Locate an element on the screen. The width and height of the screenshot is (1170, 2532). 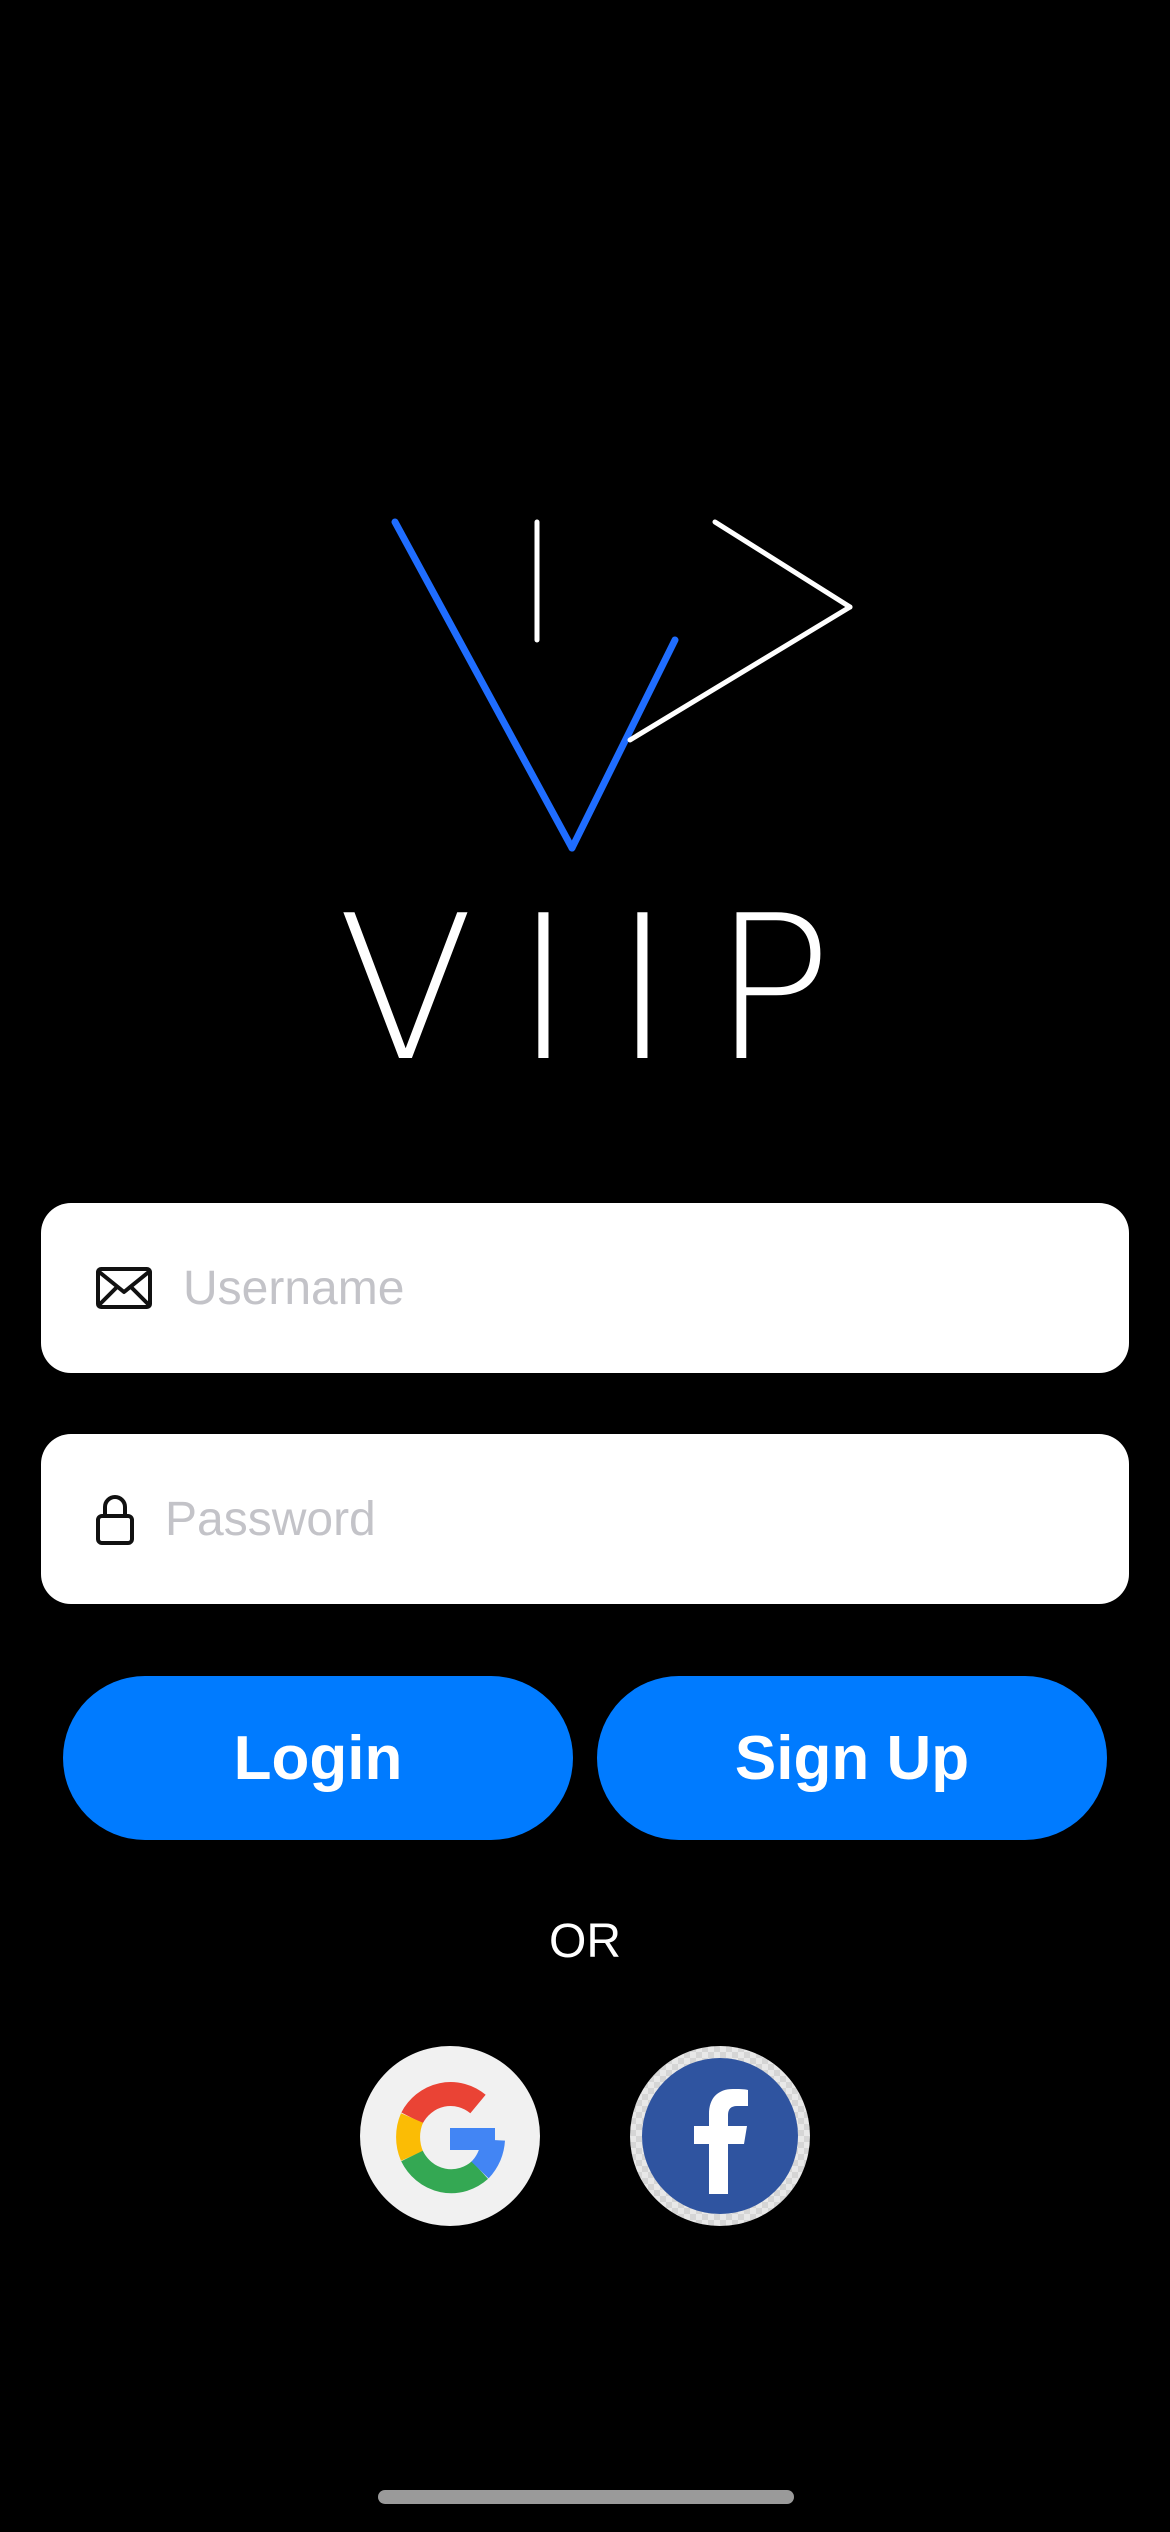
google-sign-in-button is located at coordinates (450, 2136).